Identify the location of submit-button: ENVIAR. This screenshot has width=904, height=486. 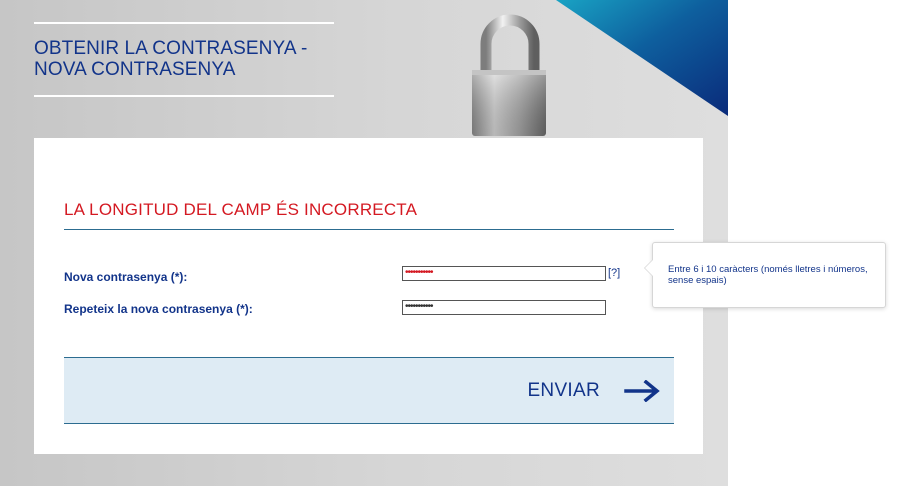
(593, 391).